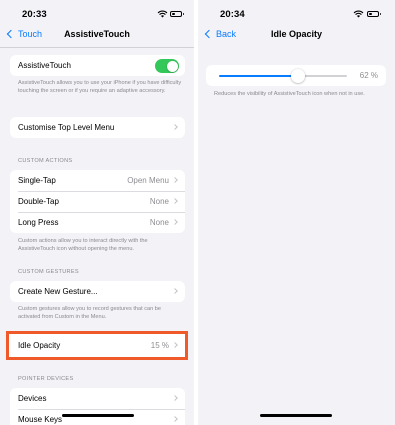 The width and height of the screenshot is (395, 425). Describe the element at coordinates (46, 379) in the screenshot. I see `pointer-devices-header: POINTER DEVICES` at that location.